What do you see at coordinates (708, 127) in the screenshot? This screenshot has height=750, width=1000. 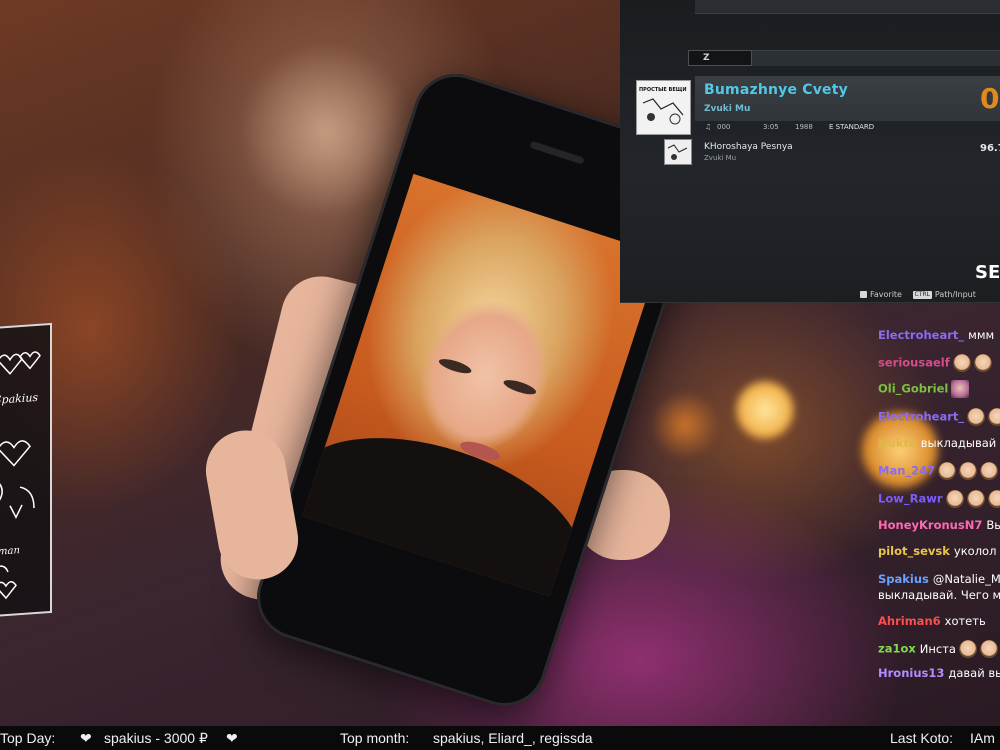 I see `music-note-icon: ♫` at bounding box center [708, 127].